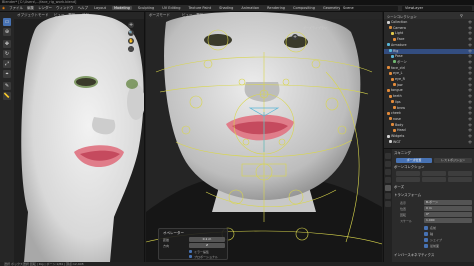  What do you see at coordinates (146, 8) in the screenshot?
I see `workspace-tab-sculpting: Sculpting` at bounding box center [146, 8].